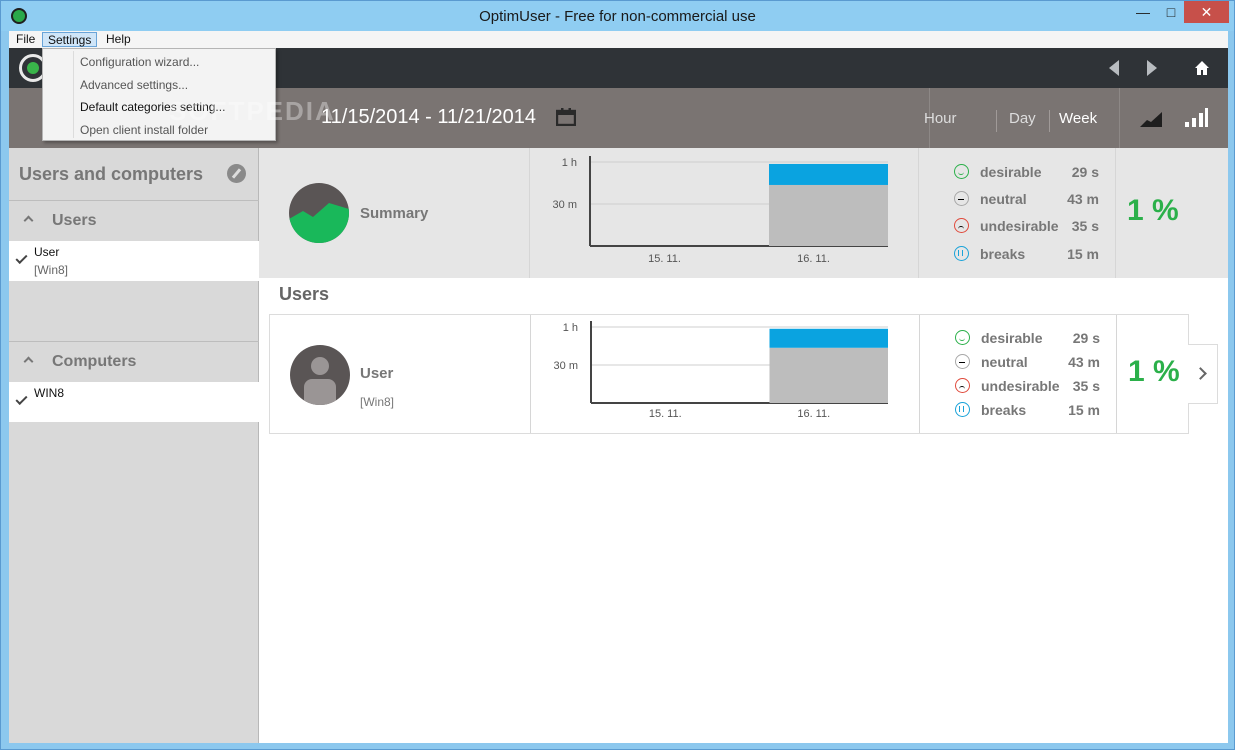  What do you see at coordinates (1151, 119) in the screenshot?
I see `area-chart-icon` at bounding box center [1151, 119].